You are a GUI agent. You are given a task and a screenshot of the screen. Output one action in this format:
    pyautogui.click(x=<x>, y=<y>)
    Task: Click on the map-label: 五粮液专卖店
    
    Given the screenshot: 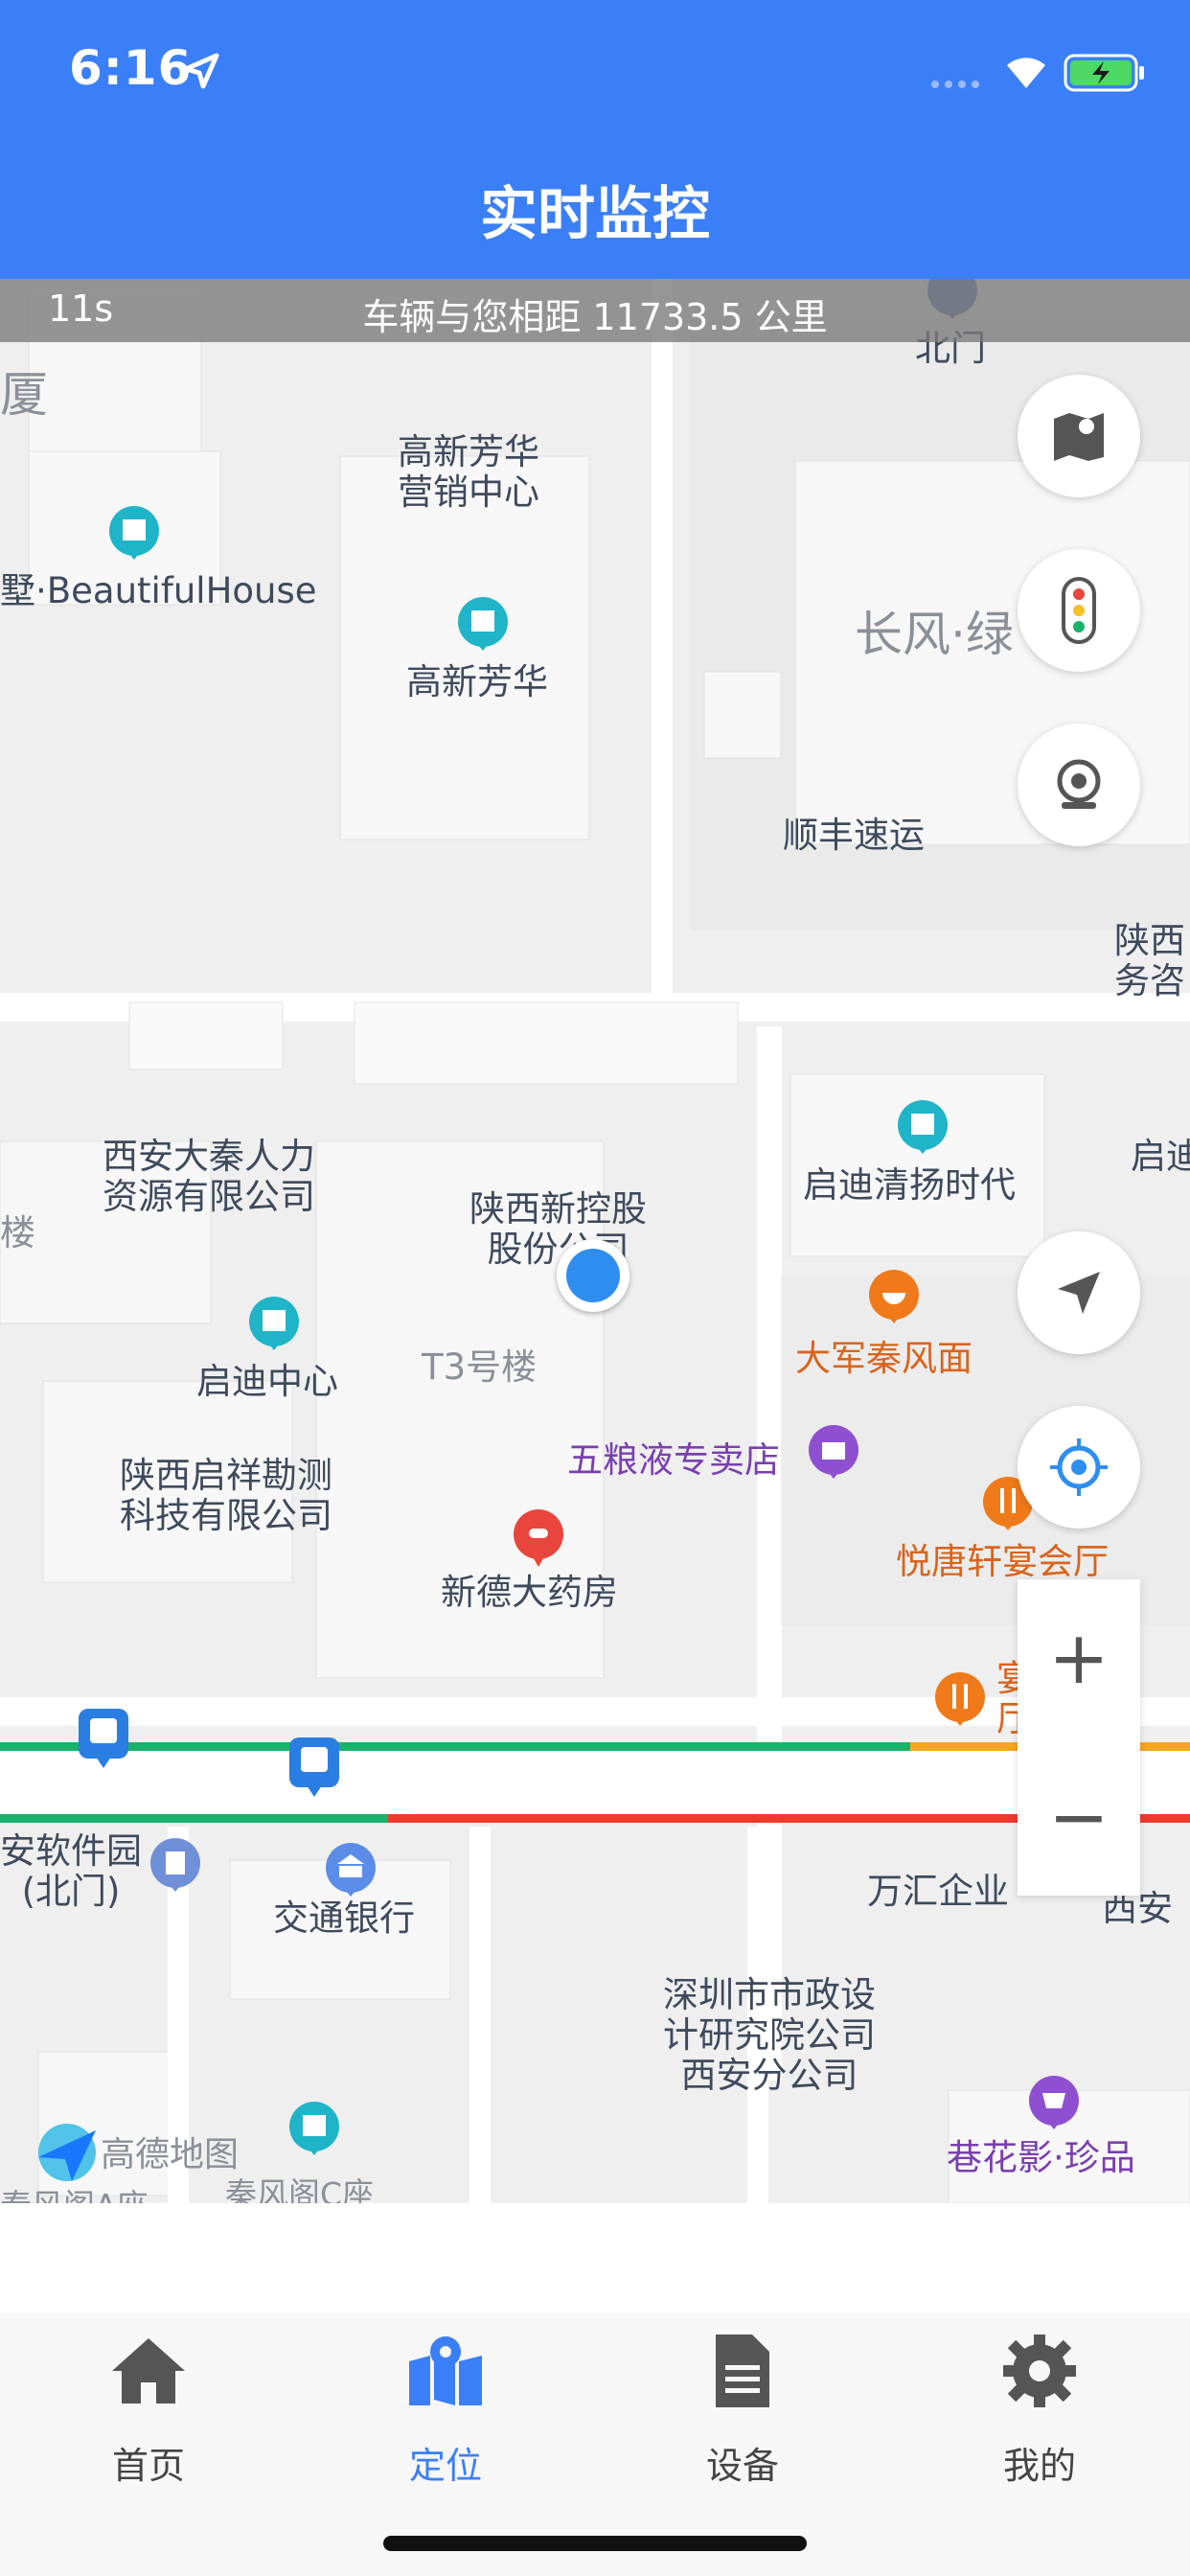 What is the action you would take?
    pyautogui.click(x=673, y=1460)
    